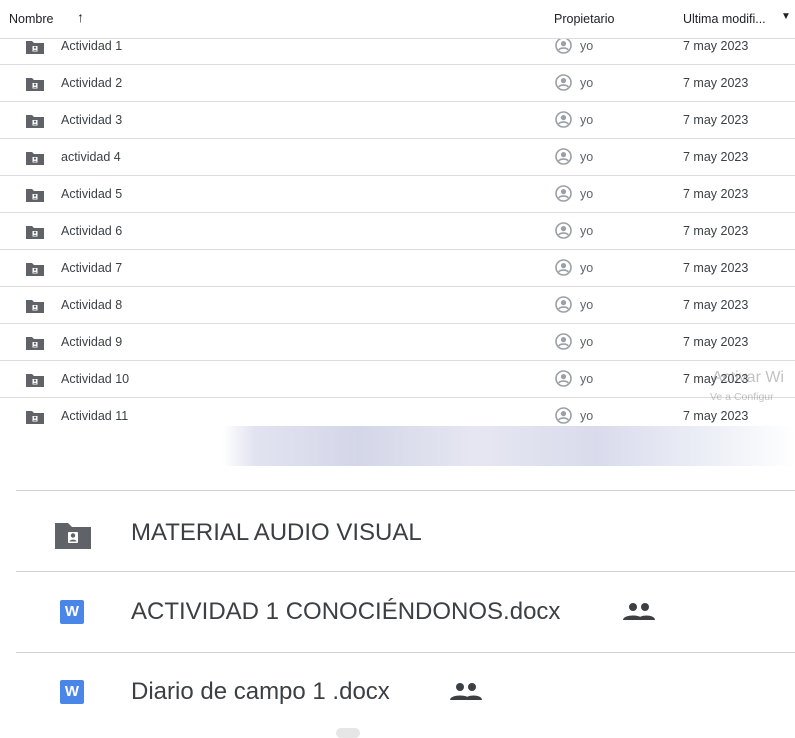 This screenshot has height=738, width=795. I want to click on file-name: Actividad 5, so click(92, 194).